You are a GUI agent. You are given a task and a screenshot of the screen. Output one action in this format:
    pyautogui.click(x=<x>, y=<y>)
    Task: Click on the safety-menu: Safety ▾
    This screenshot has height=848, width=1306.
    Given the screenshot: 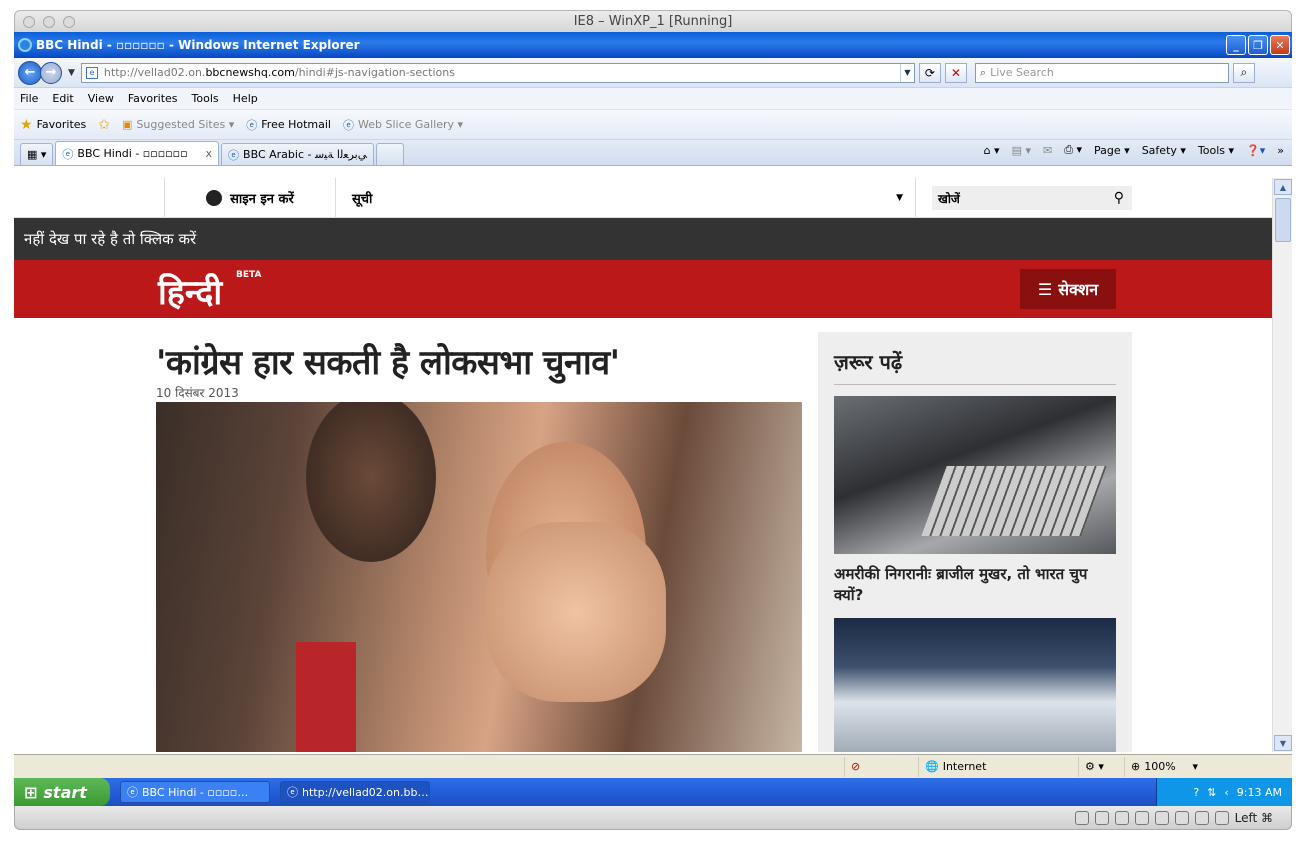 What is the action you would take?
    pyautogui.click(x=1164, y=150)
    